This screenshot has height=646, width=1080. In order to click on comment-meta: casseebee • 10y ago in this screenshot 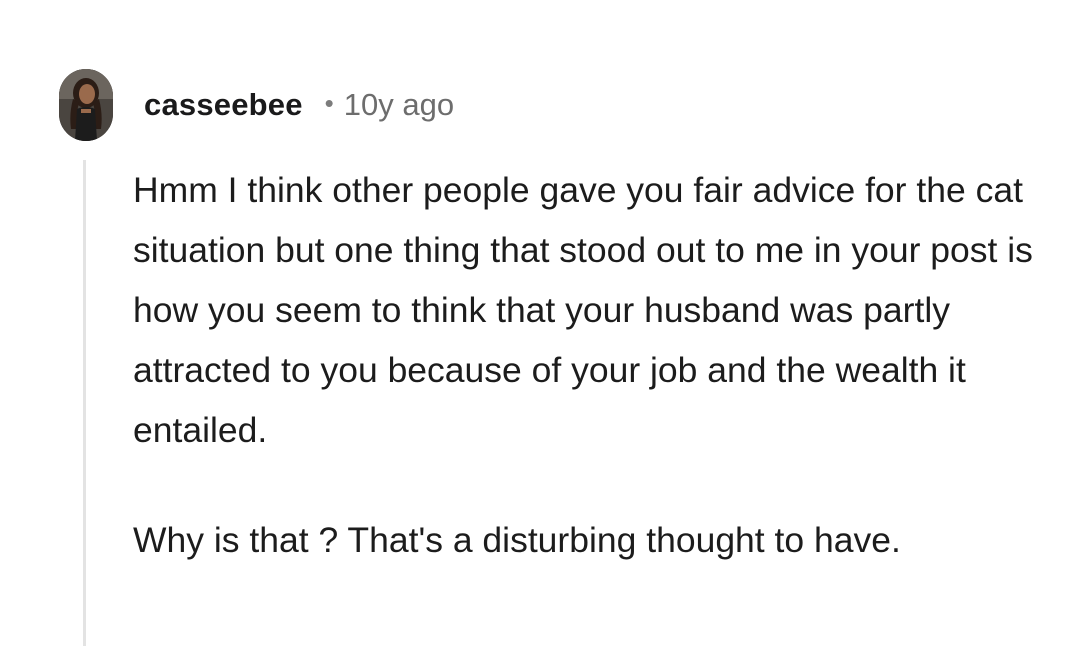, I will do `click(299, 105)`.